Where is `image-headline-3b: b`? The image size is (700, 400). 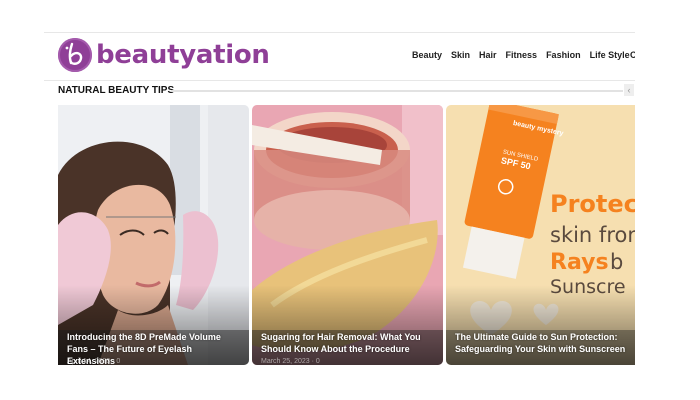 image-headline-3b: b is located at coordinates (616, 262).